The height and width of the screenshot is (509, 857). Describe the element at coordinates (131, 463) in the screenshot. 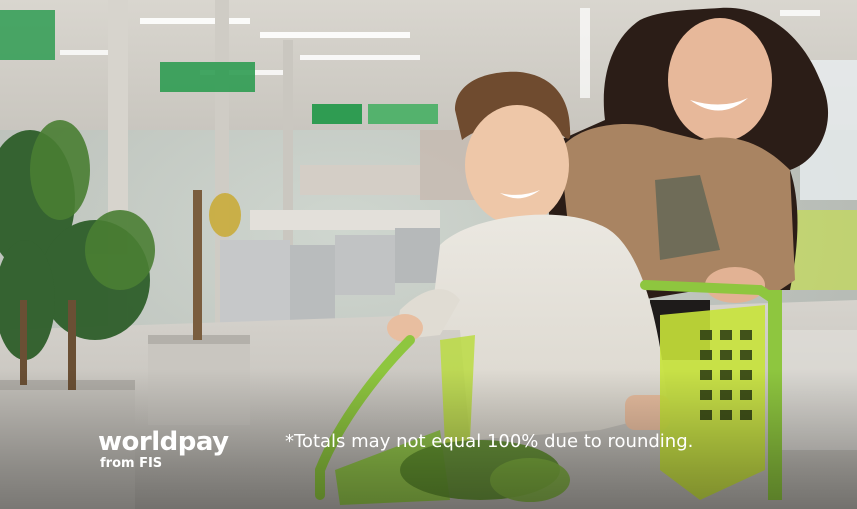

I see `logo-subtitle: from FIS` at that location.